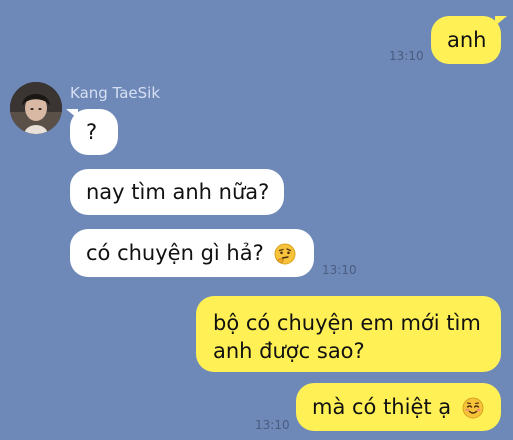  What do you see at coordinates (382, 407) in the screenshot?
I see `message-text: mà có thiệt ạ` at bounding box center [382, 407].